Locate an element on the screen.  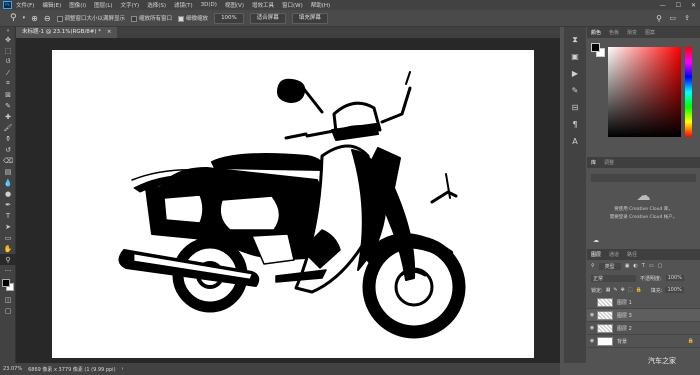
cloud-sync-icon: ☁ is located at coordinates (596, 240).